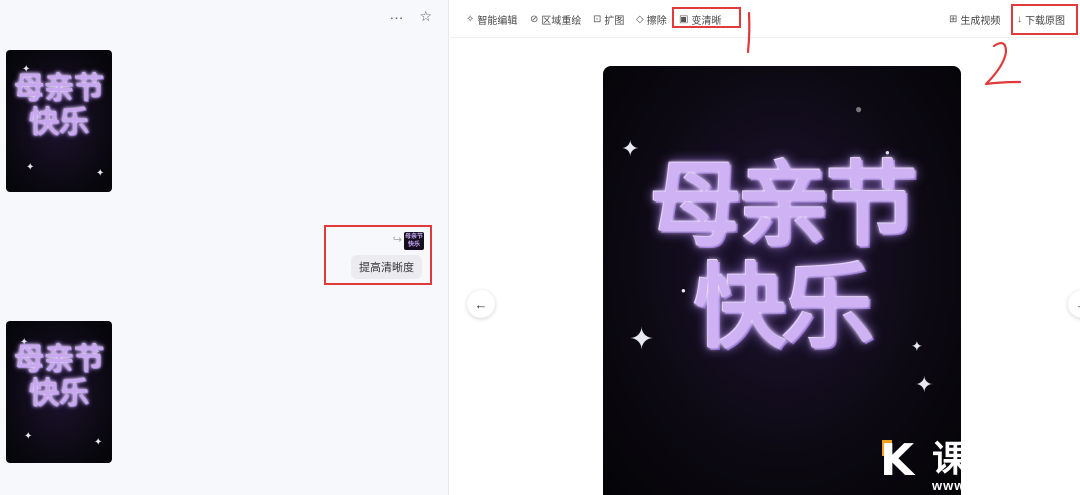 The width and height of the screenshot is (1080, 495). I want to click on smart-edit-label: 智能编辑, so click(497, 21).